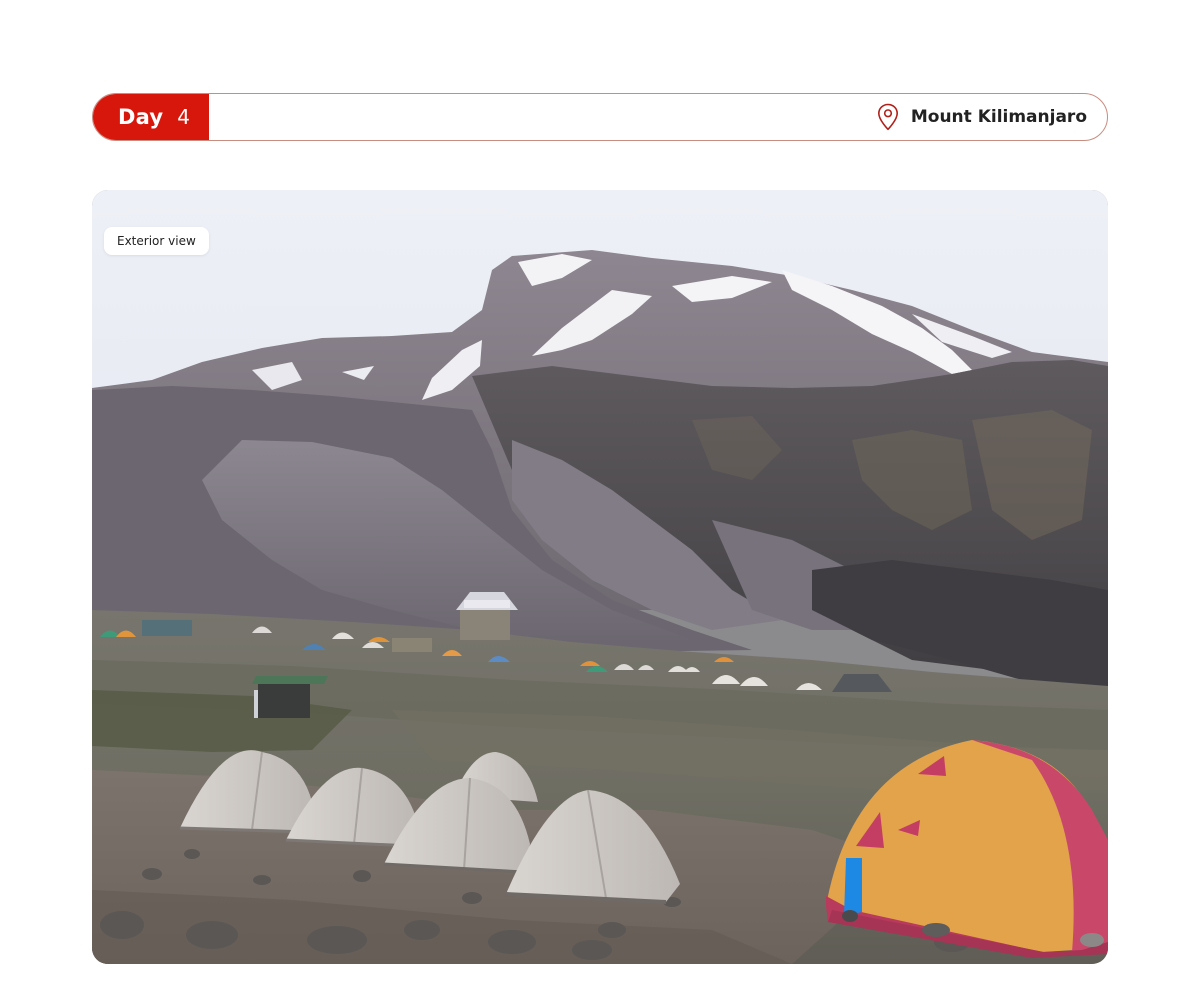  Describe the element at coordinates (156, 241) in the screenshot. I see `view-label-chip: Exterior view` at that location.